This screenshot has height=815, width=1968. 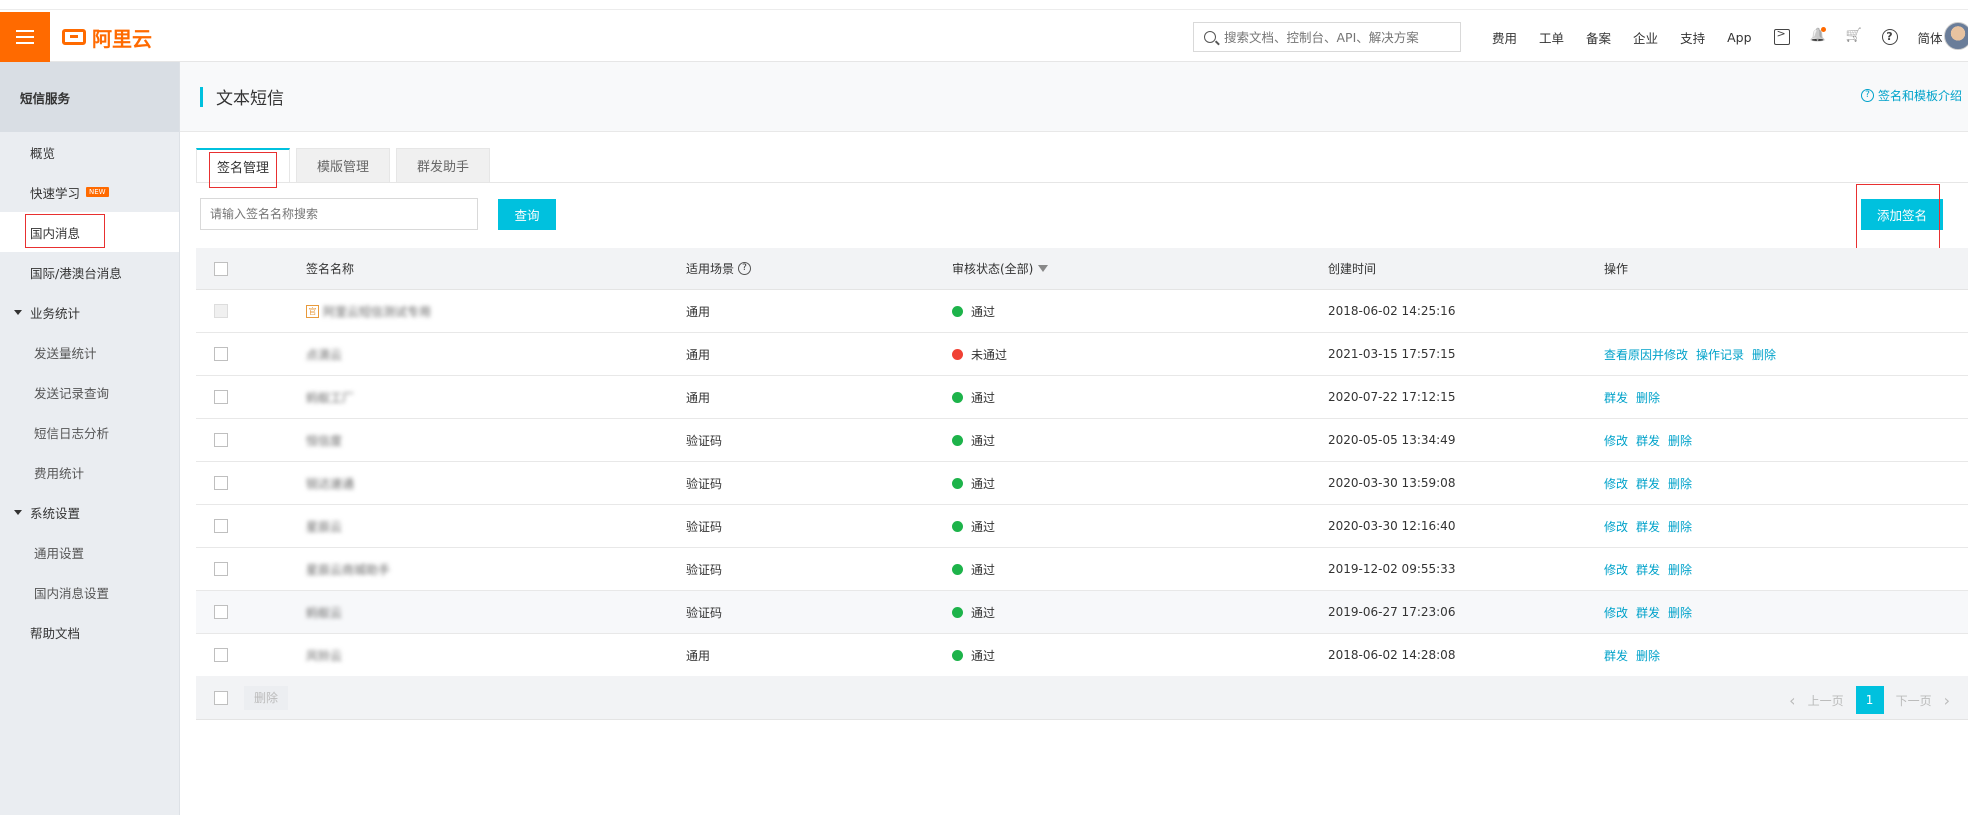 I want to click on status-text: 未通过, so click(x=989, y=354).